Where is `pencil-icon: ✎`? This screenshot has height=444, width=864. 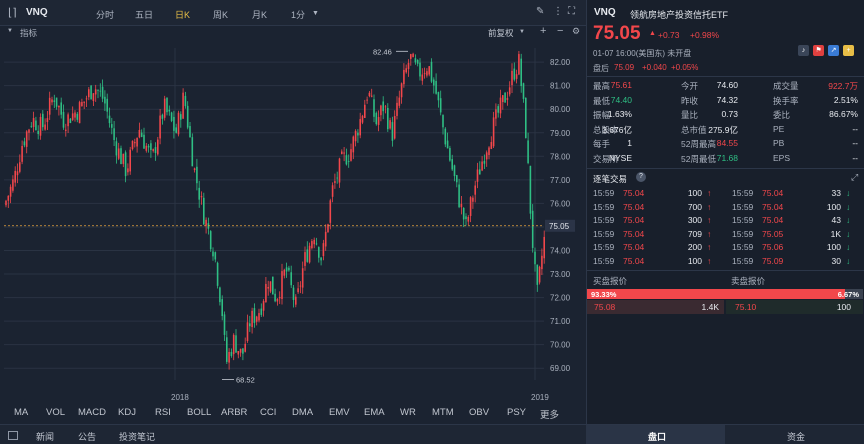 pencil-icon: ✎ is located at coordinates (540, 11).